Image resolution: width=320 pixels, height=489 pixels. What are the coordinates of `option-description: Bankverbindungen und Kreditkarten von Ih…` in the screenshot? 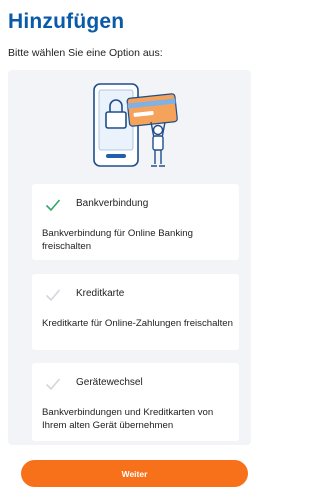 It's located at (128, 419).